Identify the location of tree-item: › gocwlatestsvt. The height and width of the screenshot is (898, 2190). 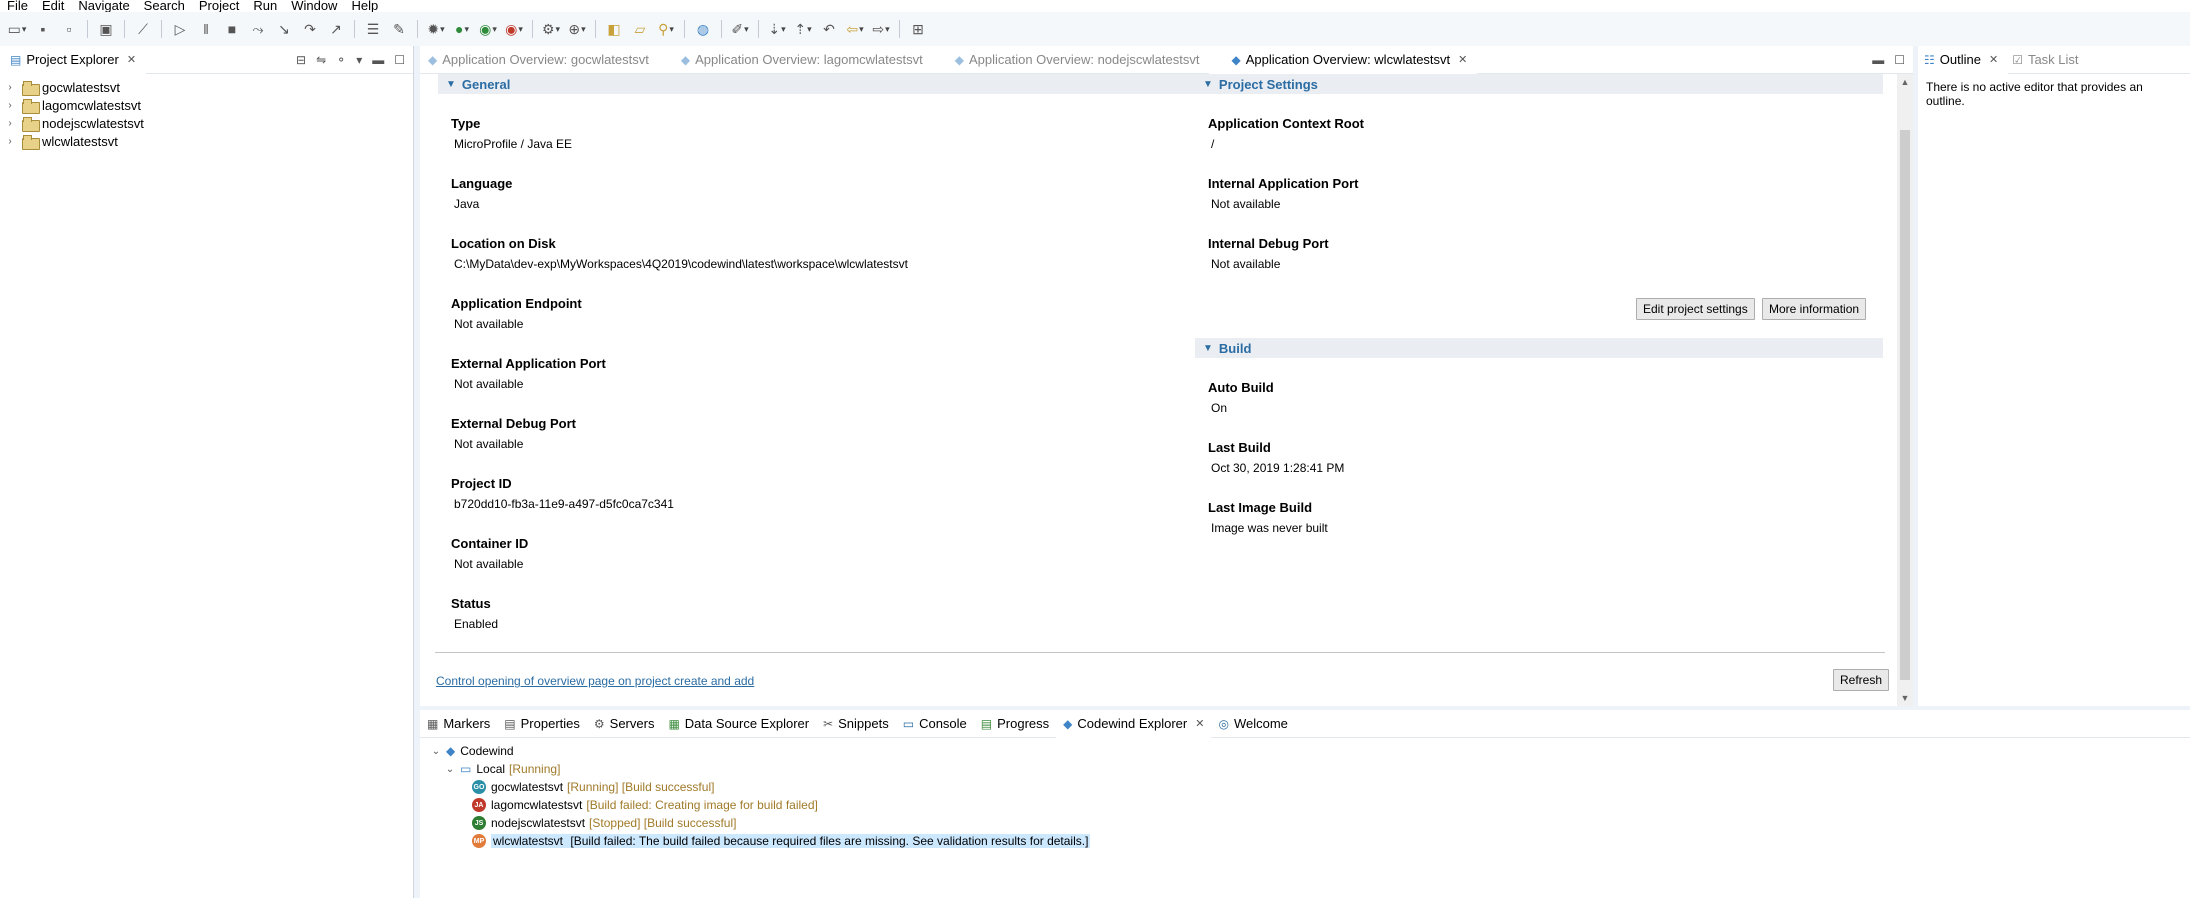
(208, 87).